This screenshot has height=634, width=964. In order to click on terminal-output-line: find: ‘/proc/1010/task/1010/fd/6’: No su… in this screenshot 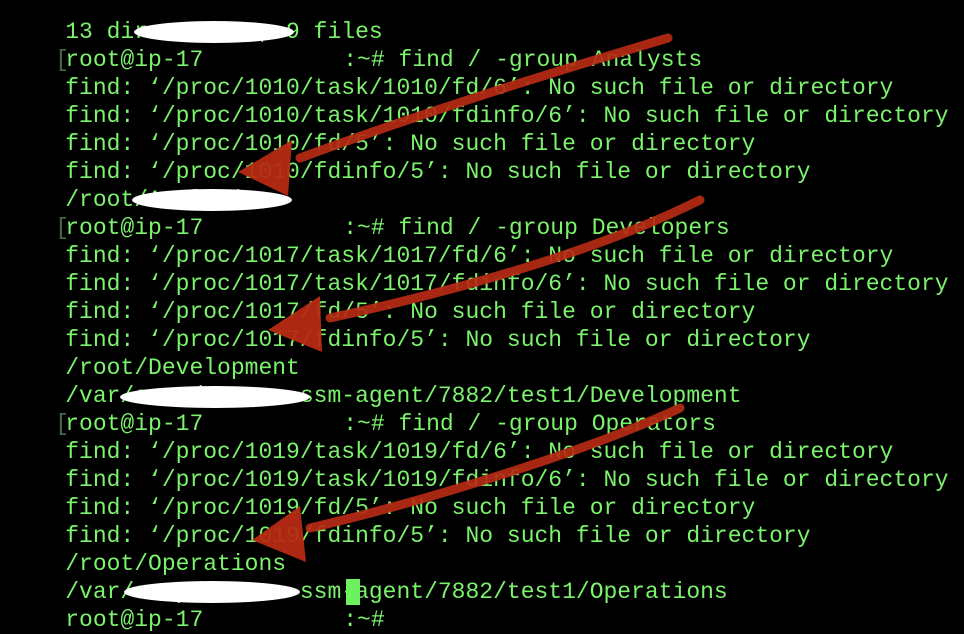, I will do `click(446, 73)`.